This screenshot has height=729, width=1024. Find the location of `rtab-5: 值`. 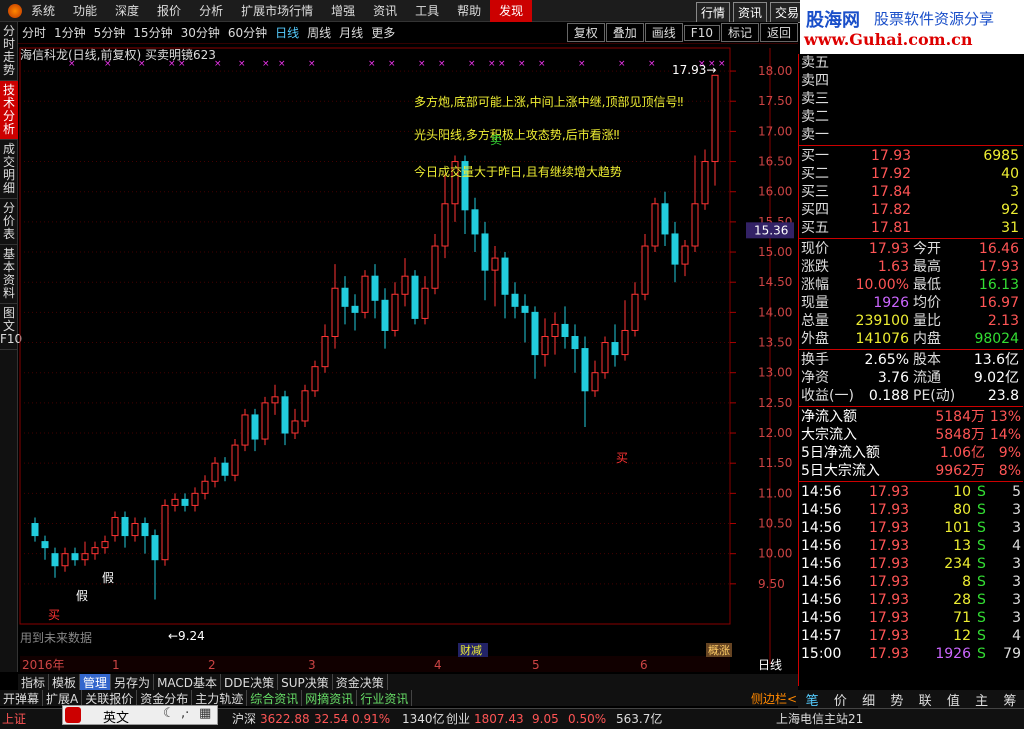

rtab-5: 值 is located at coordinates (953, 699).